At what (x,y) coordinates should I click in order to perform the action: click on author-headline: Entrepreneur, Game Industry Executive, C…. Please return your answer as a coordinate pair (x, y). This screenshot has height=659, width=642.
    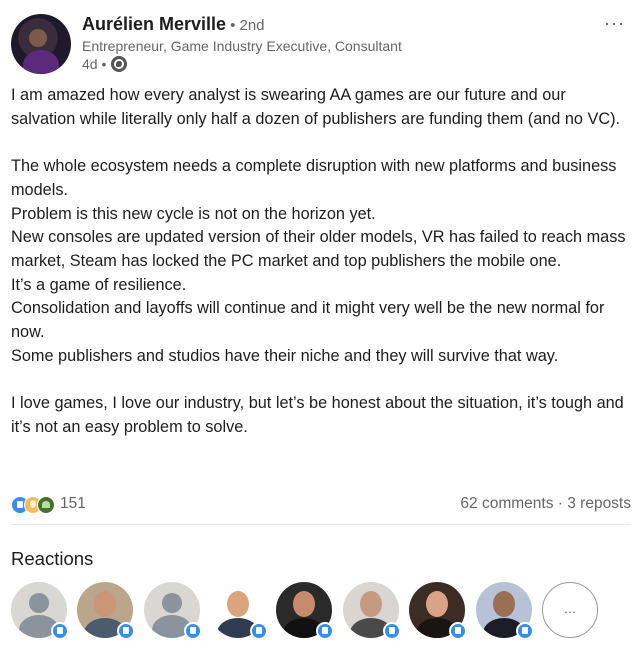
    Looking at the image, I should click on (242, 46).